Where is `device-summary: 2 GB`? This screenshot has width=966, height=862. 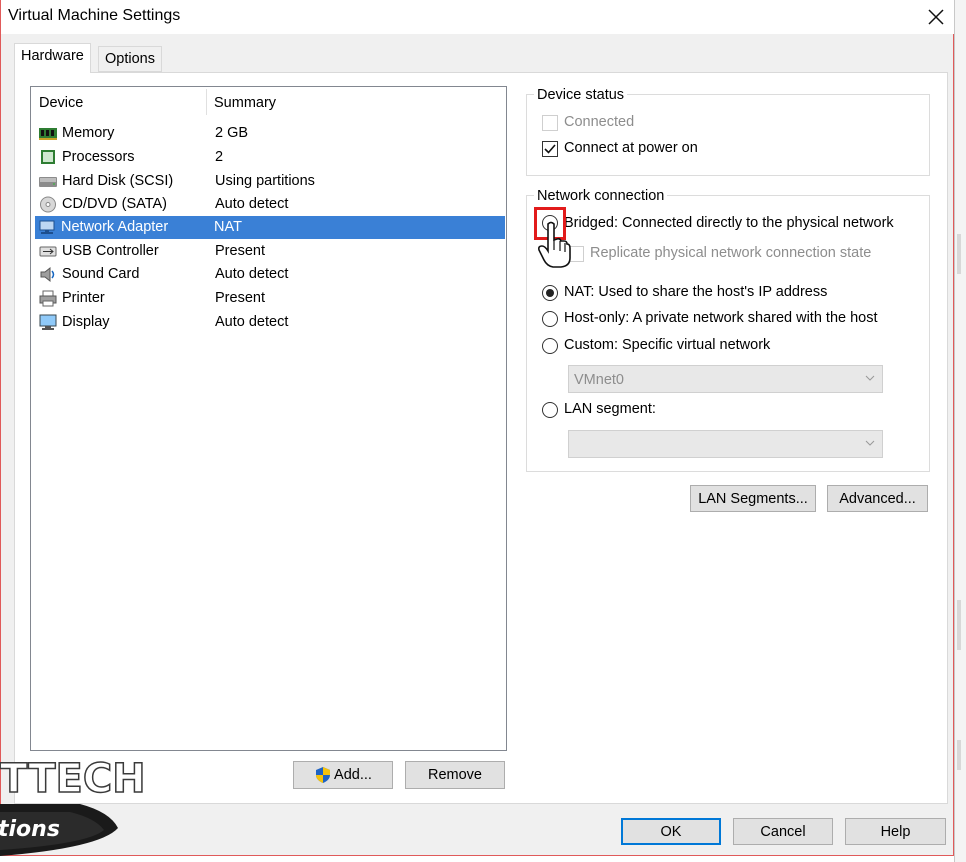 device-summary: 2 GB is located at coordinates (232, 133).